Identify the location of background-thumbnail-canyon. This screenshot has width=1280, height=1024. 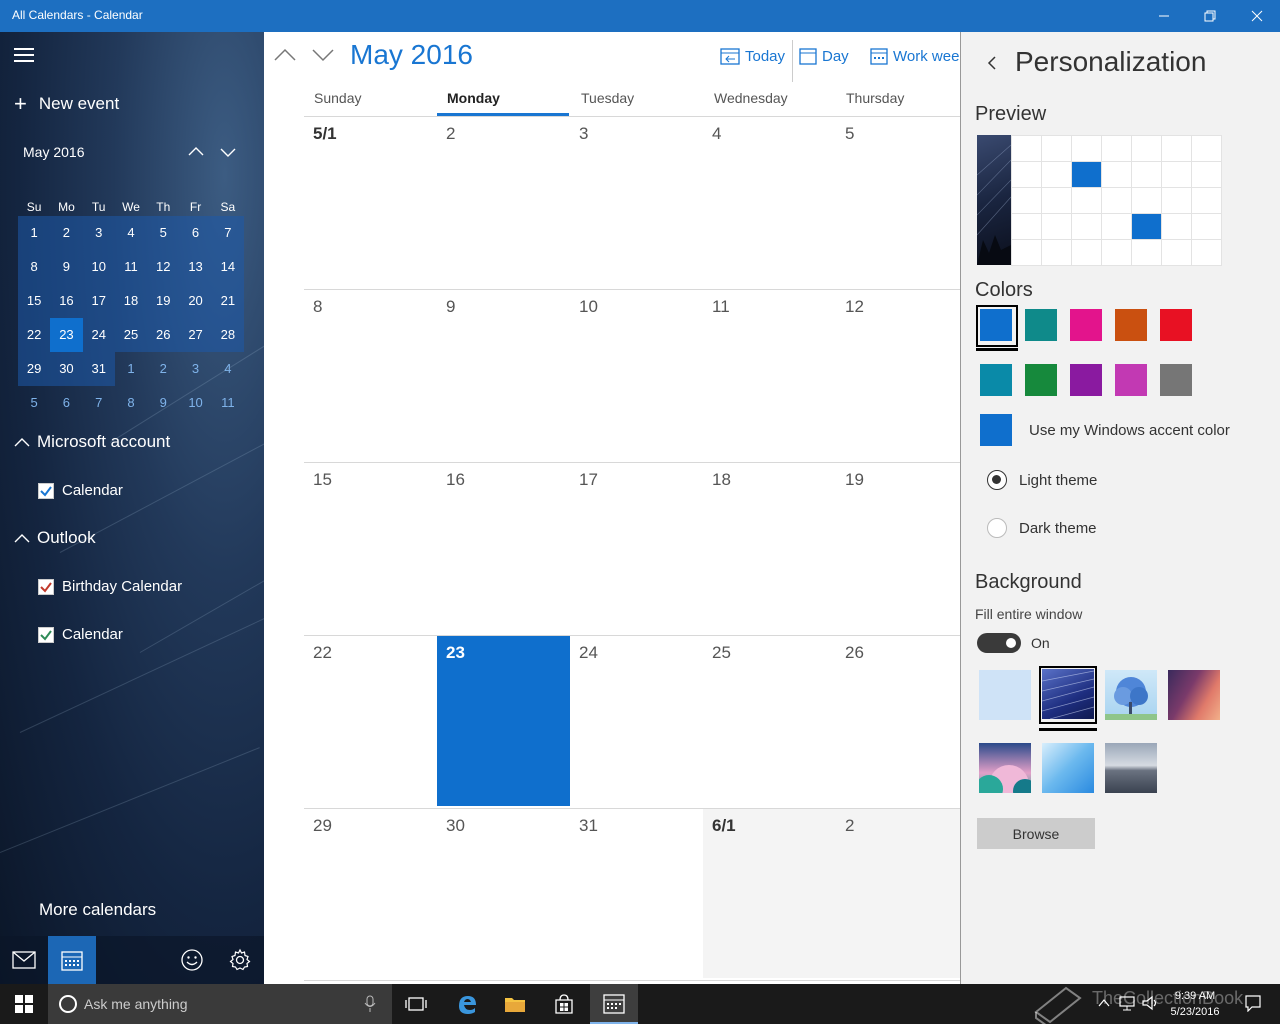
(1194, 695).